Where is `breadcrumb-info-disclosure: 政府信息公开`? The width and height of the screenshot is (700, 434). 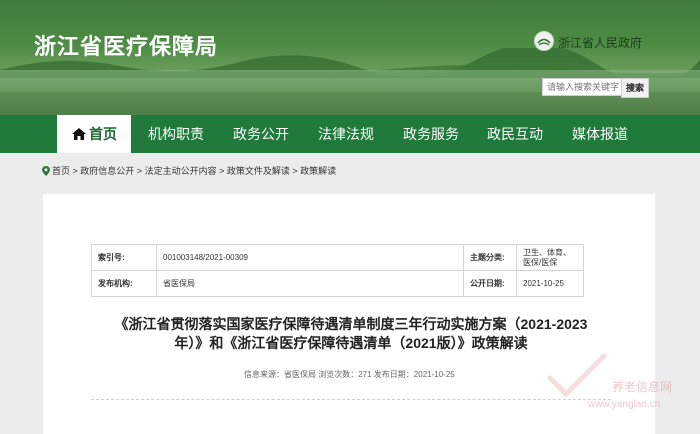
breadcrumb-info-disclosure: 政府信息公开 is located at coordinates (107, 171).